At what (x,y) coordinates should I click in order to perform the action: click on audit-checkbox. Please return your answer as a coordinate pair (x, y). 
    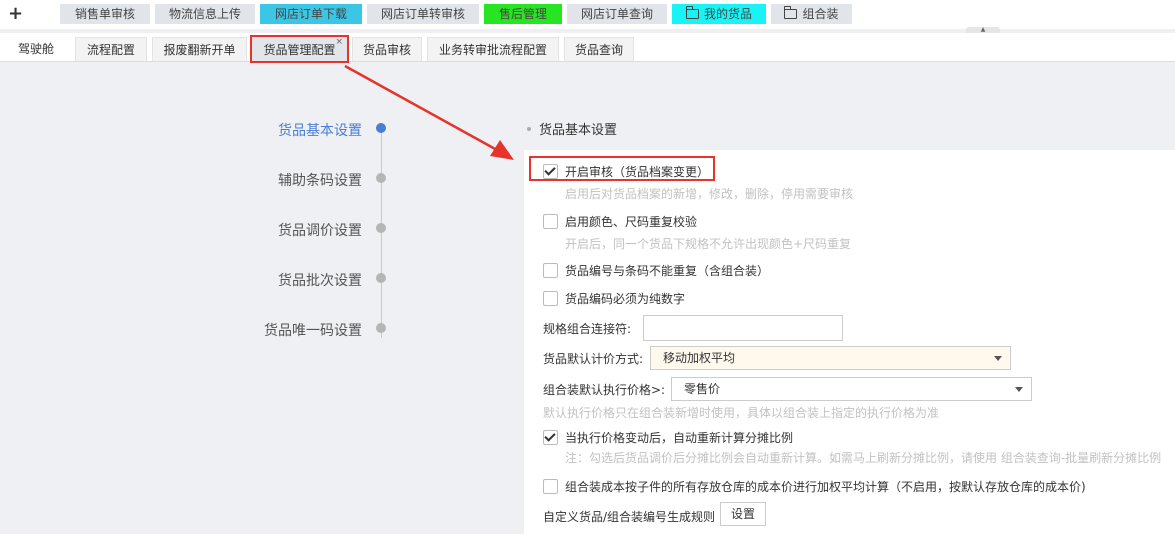
    Looking at the image, I should click on (550, 171).